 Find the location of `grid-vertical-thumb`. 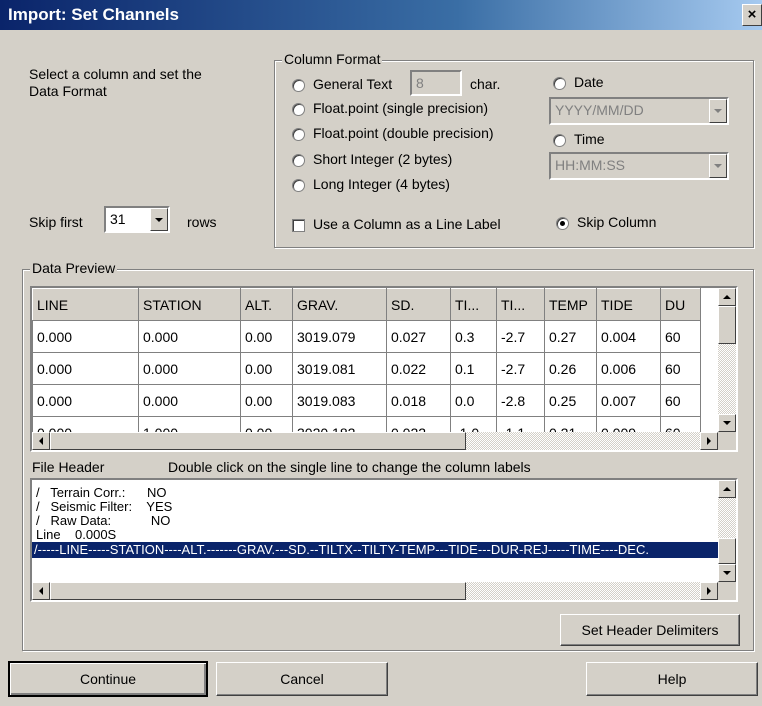

grid-vertical-thumb is located at coordinates (727, 325).